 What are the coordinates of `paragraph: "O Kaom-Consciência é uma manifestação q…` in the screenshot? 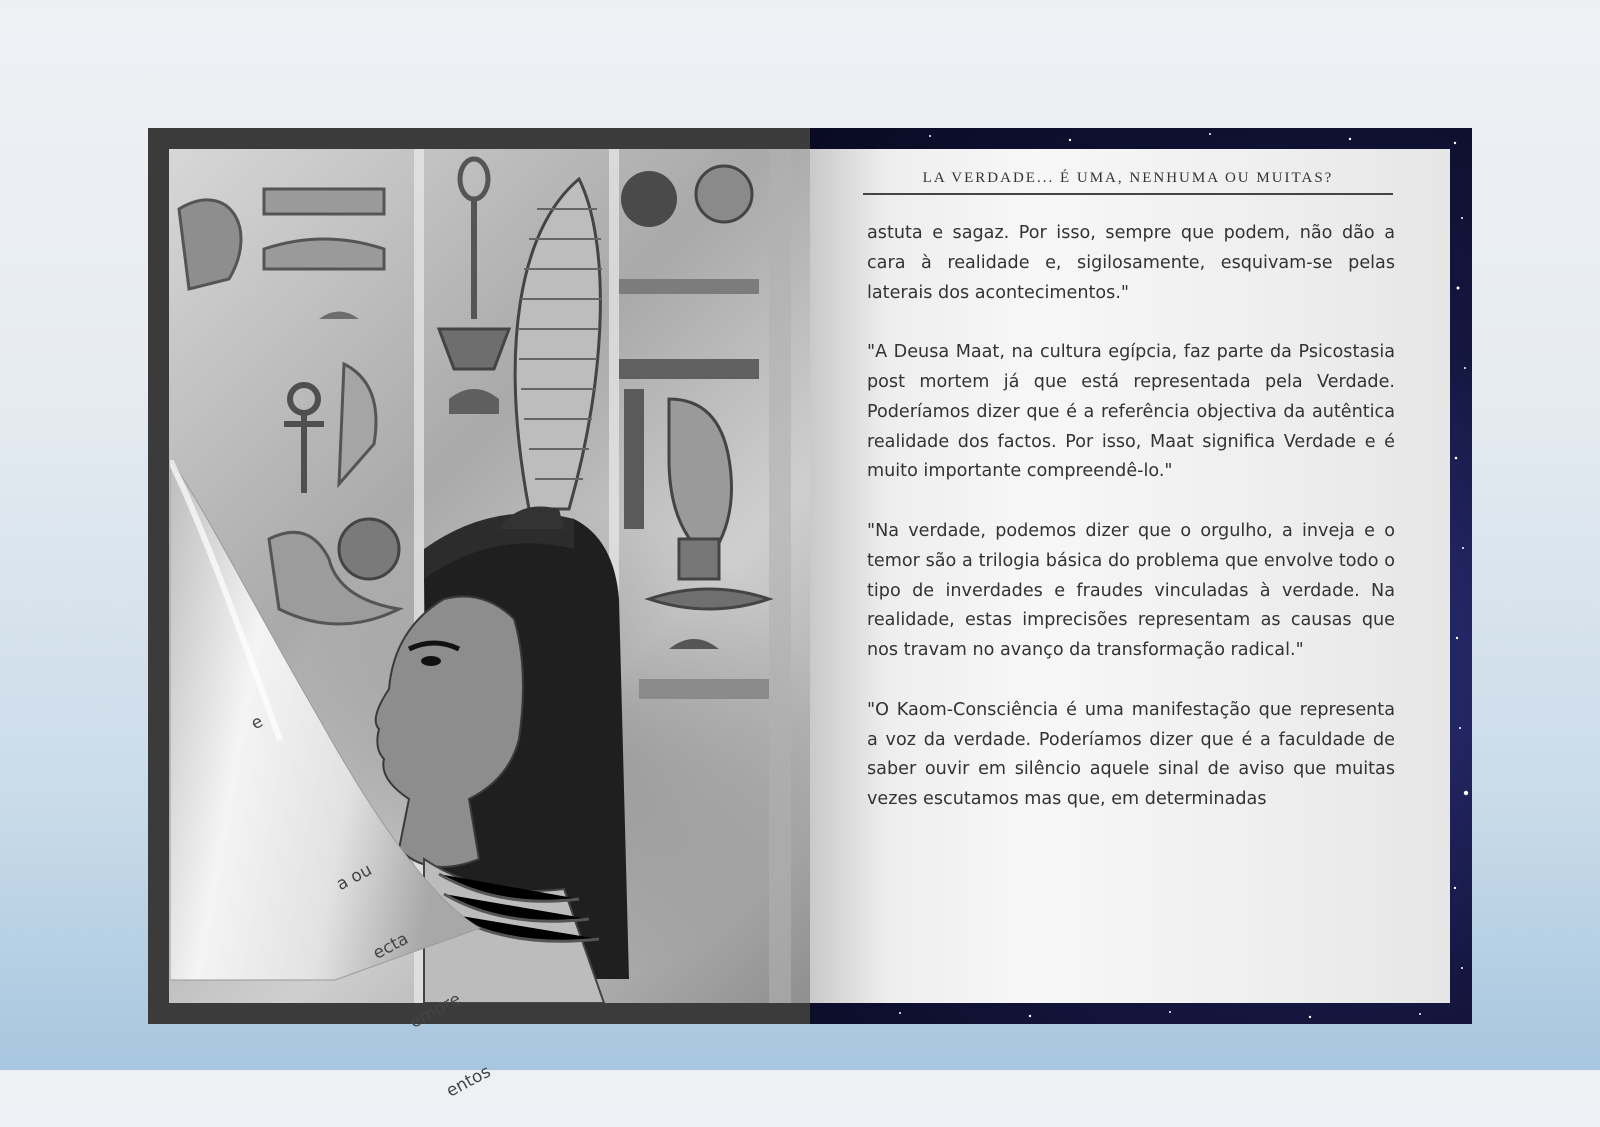 It's located at (1131, 754).